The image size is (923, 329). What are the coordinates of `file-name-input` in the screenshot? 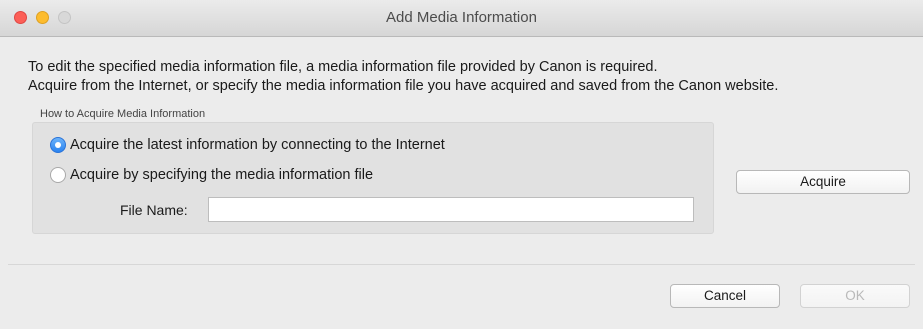 It's located at (451, 209).